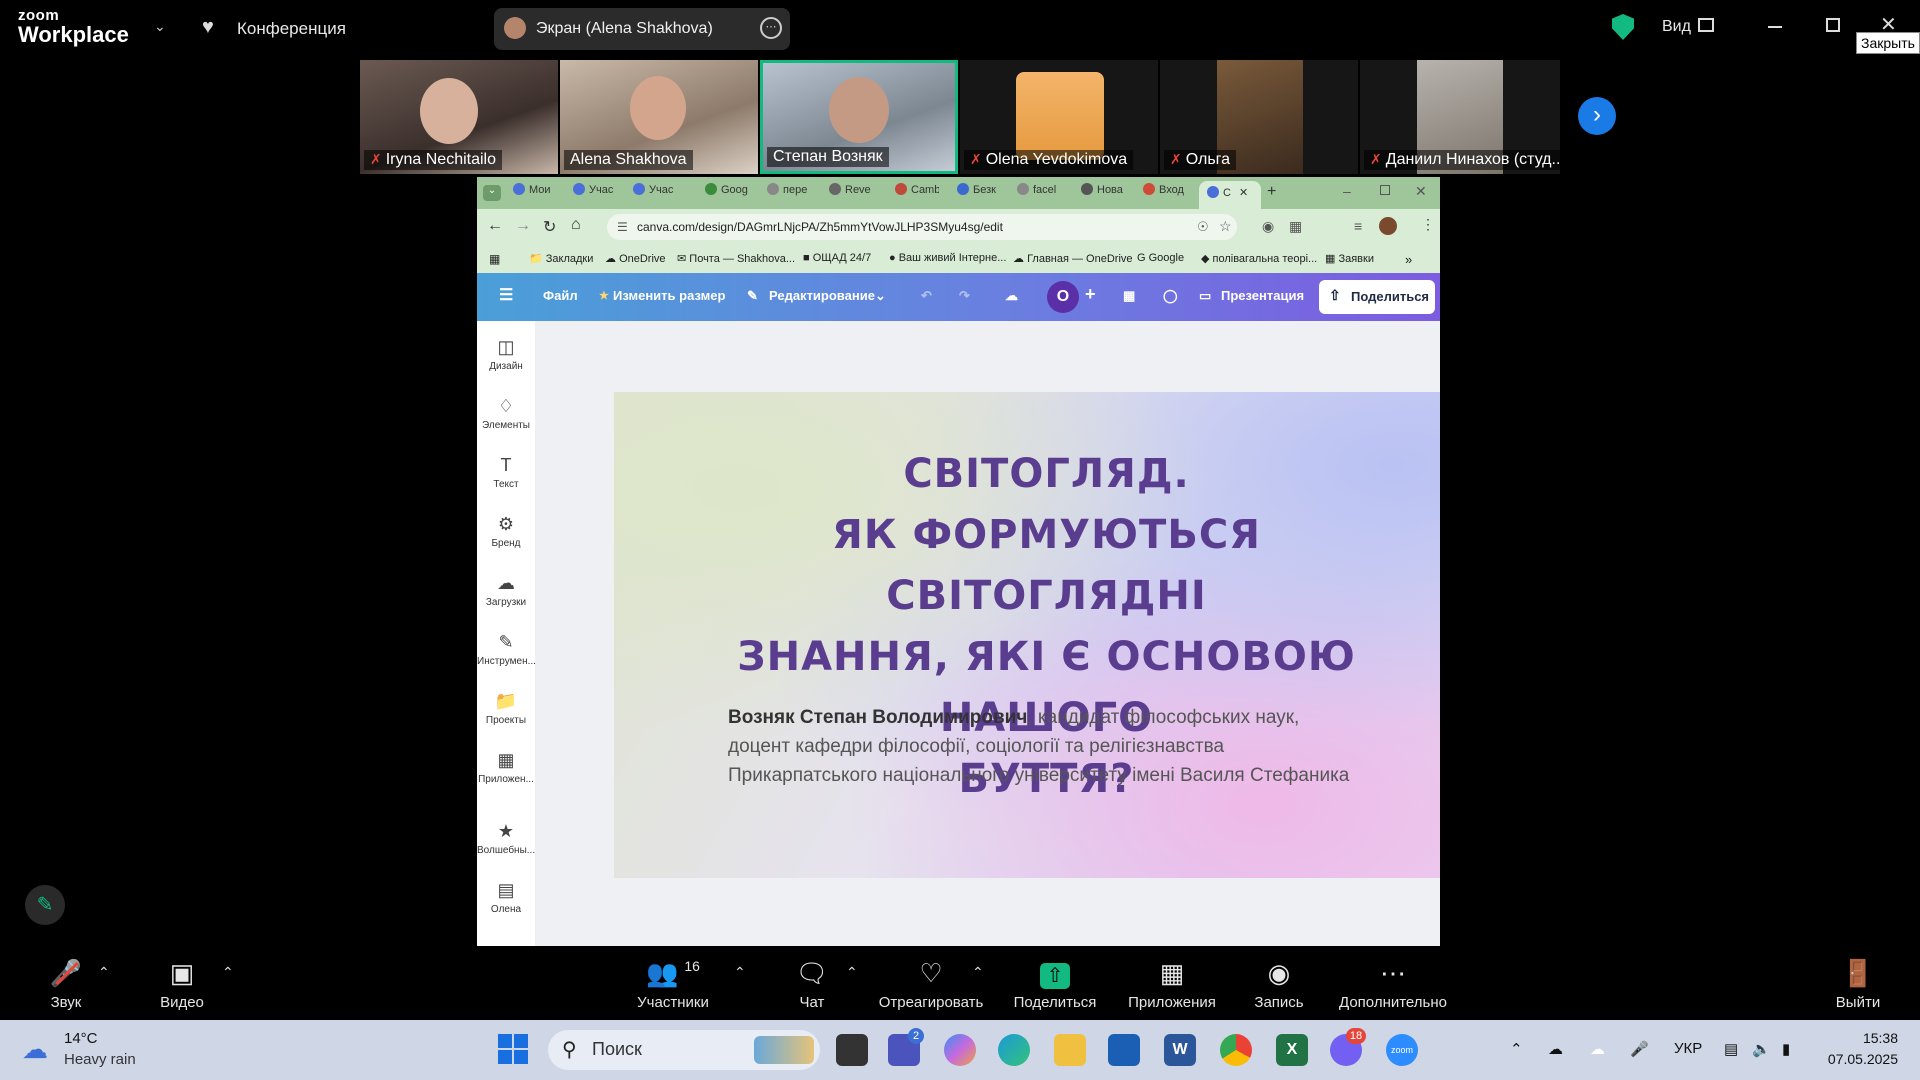 The width and height of the screenshot is (1920, 1080). Describe the element at coordinates (822, 295) in the screenshot. I see `editing-mode-dropdown: Редактирование` at that location.